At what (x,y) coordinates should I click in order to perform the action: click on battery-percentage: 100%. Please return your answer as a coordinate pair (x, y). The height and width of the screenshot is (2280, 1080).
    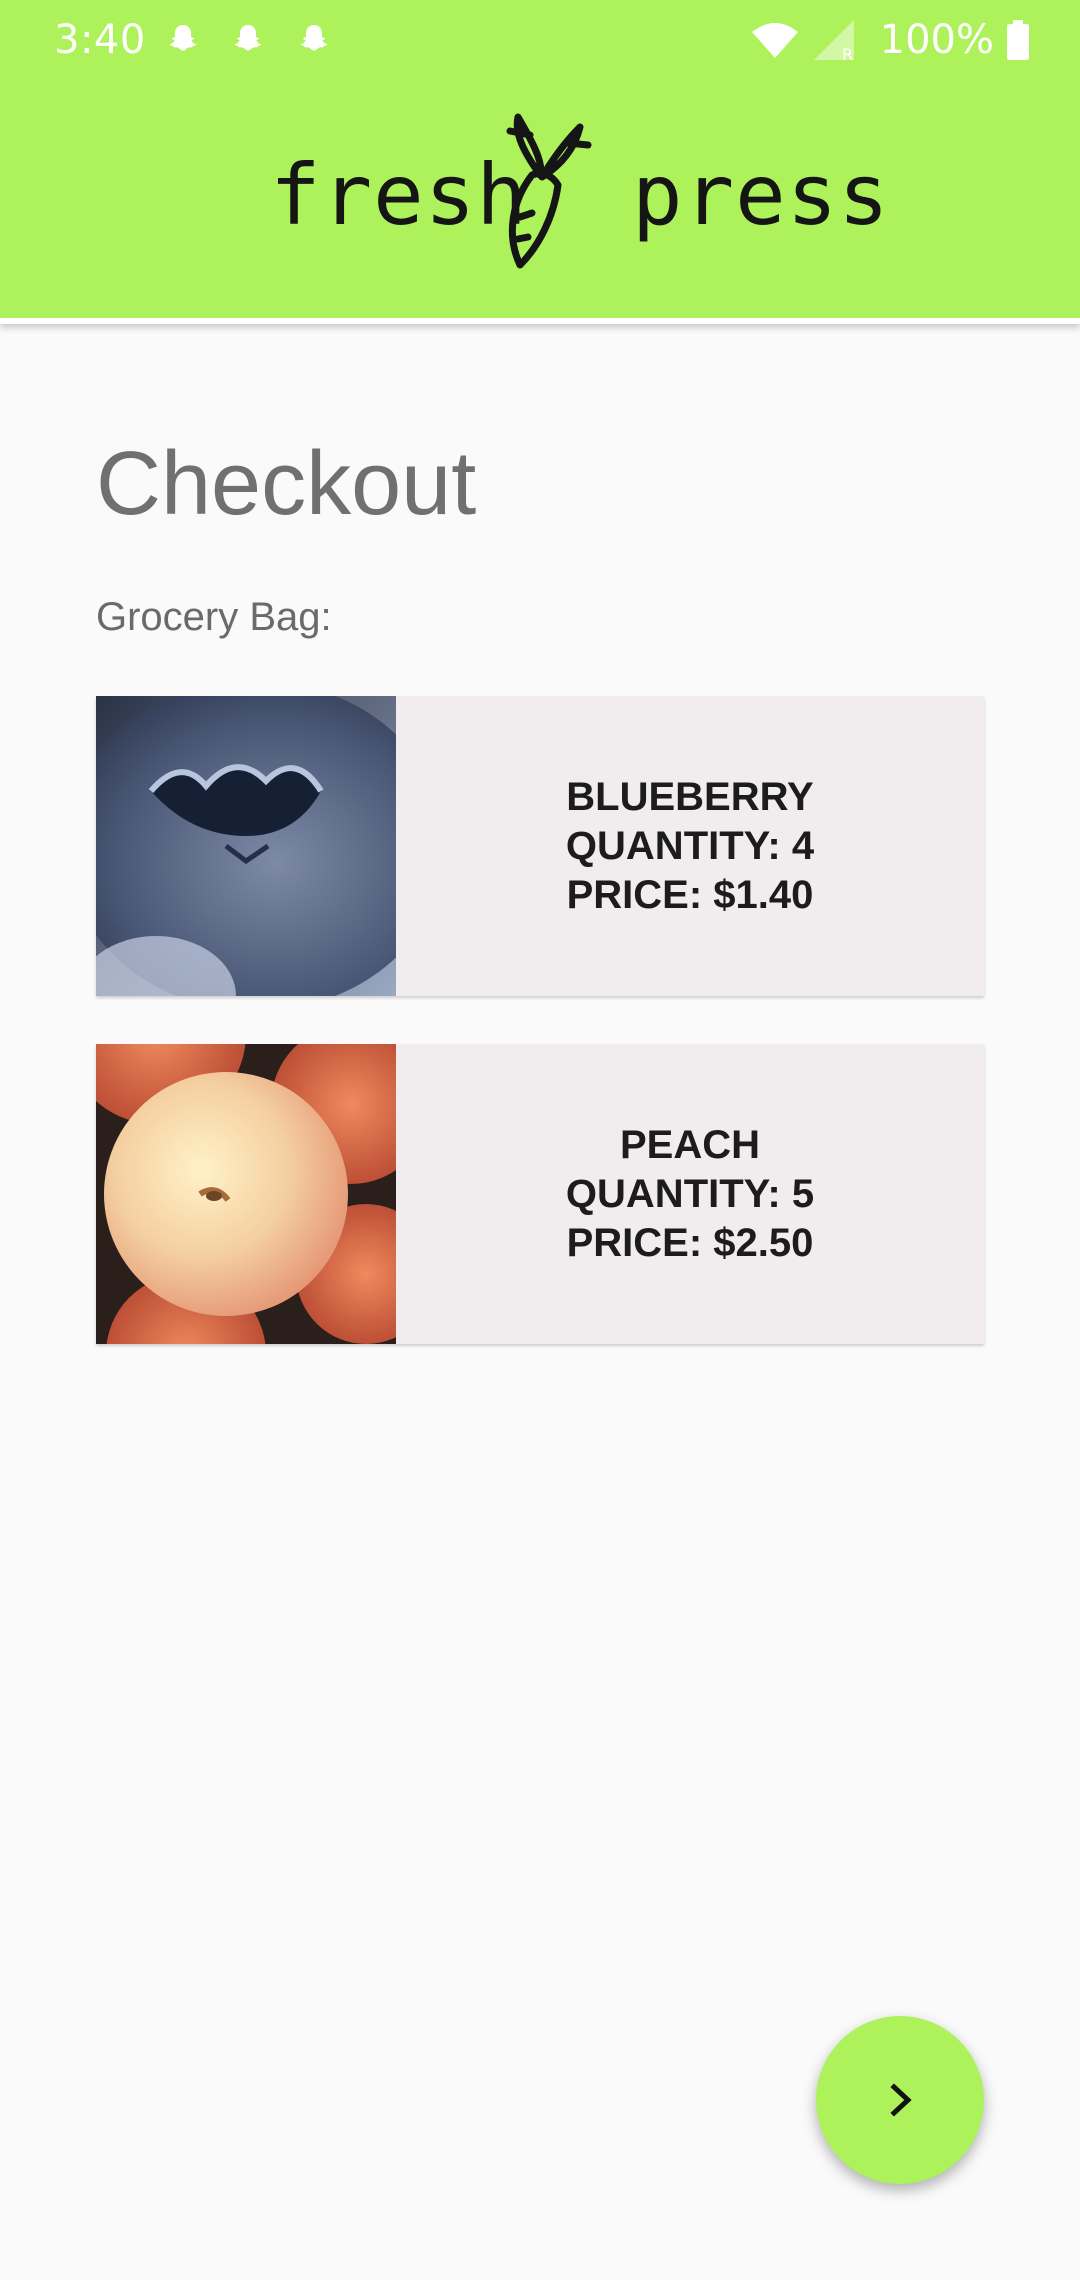
    Looking at the image, I should click on (936, 40).